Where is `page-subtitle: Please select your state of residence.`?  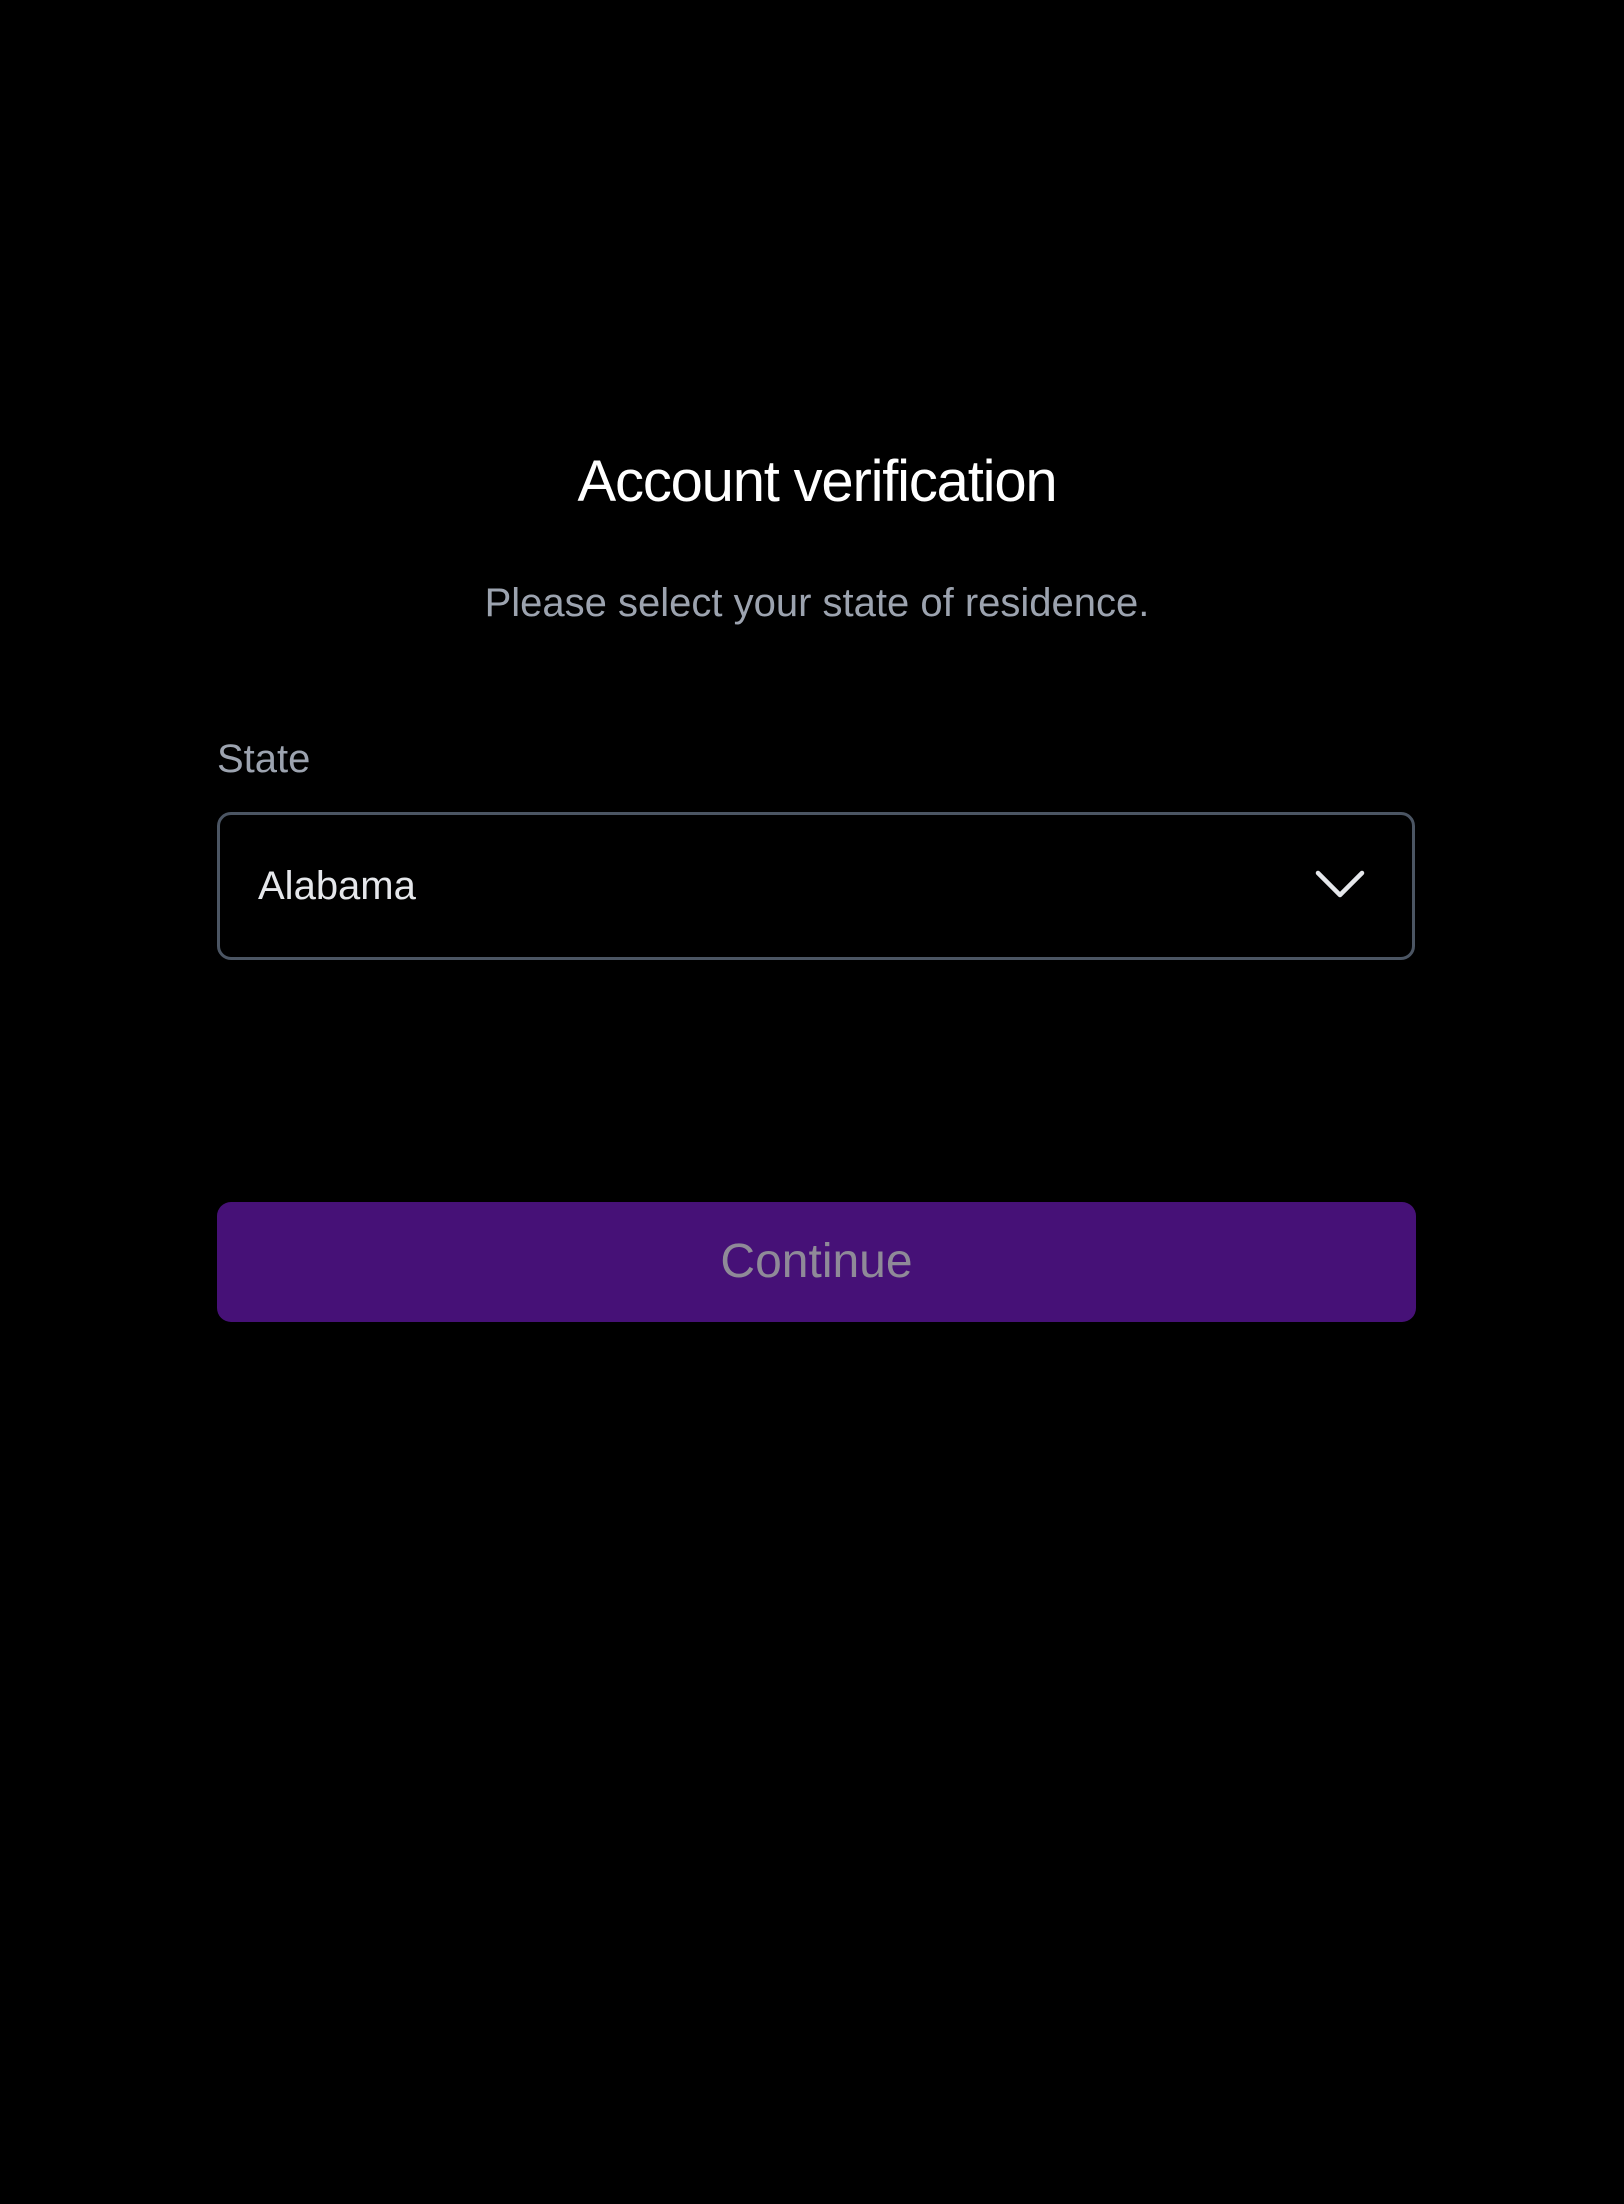
page-subtitle: Please select your state of residence. is located at coordinates (817, 603).